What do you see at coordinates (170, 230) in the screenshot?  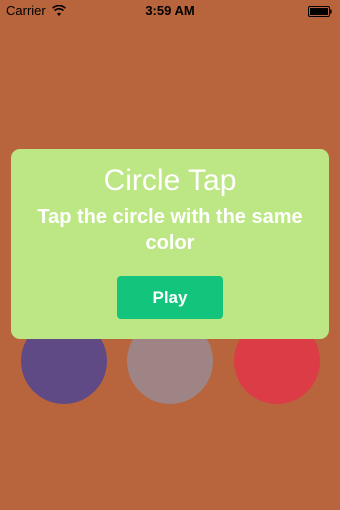 I see `game-instructions: Tap the circle with the same color` at bounding box center [170, 230].